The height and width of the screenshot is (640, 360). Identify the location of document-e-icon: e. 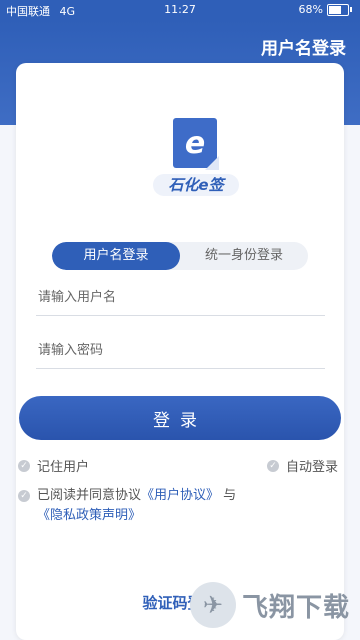
(195, 143).